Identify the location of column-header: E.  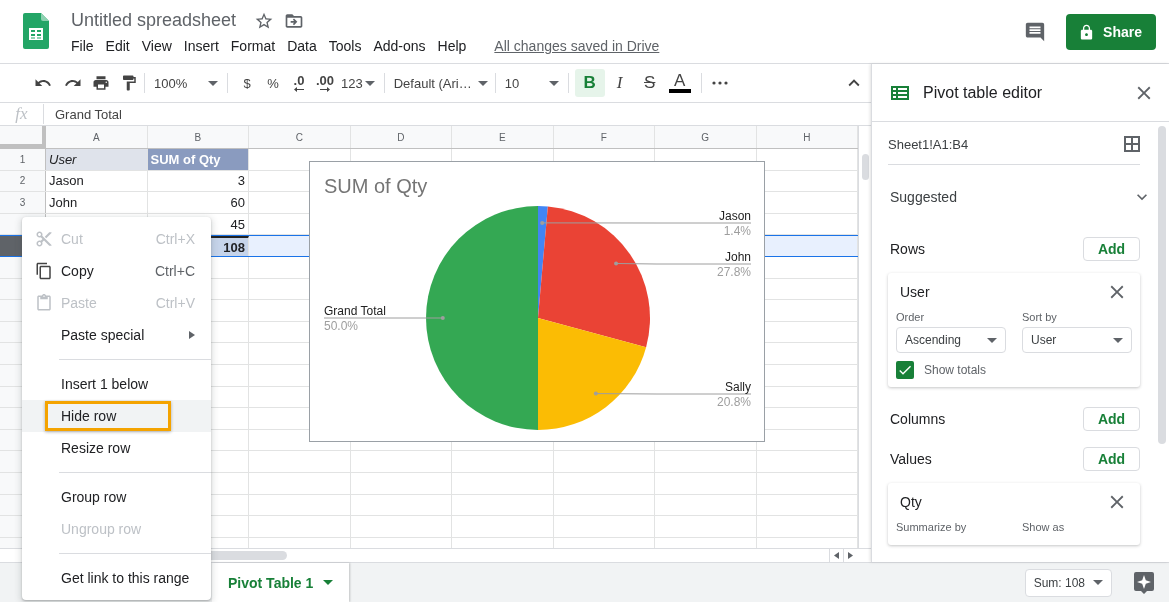
(503, 137).